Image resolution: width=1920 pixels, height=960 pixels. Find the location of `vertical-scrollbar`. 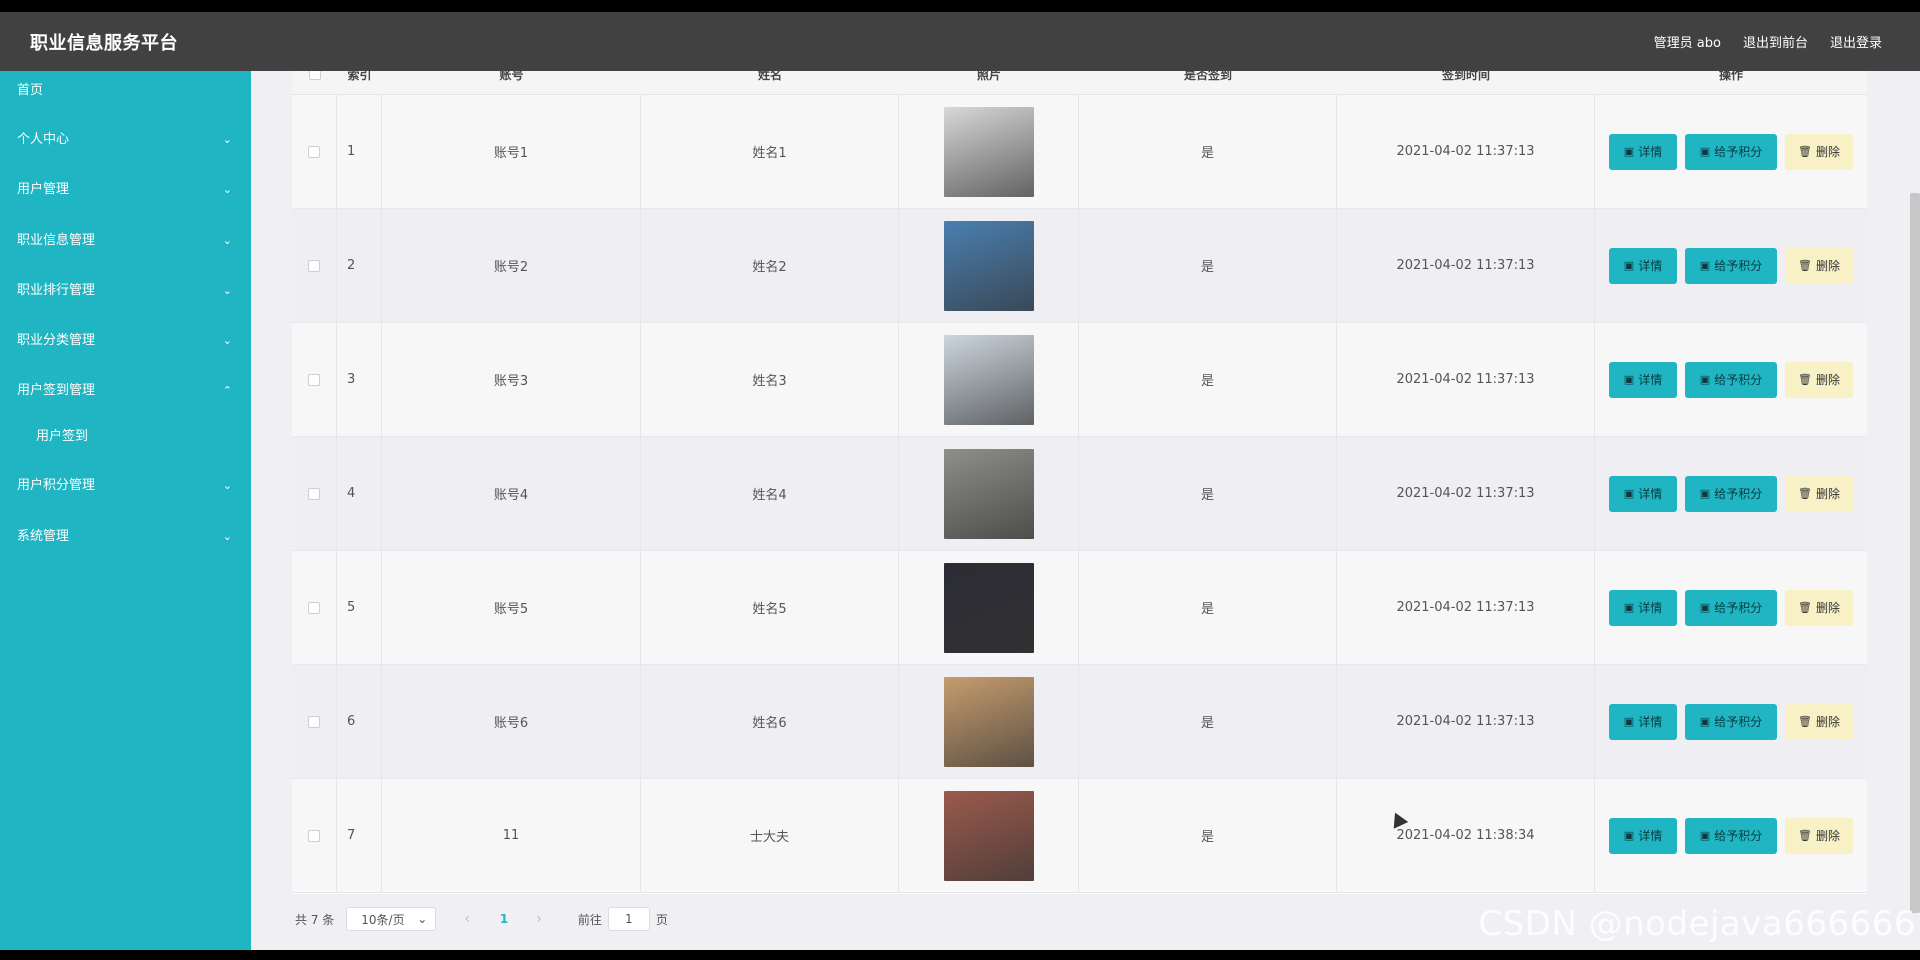

vertical-scrollbar is located at coordinates (1915, 553).